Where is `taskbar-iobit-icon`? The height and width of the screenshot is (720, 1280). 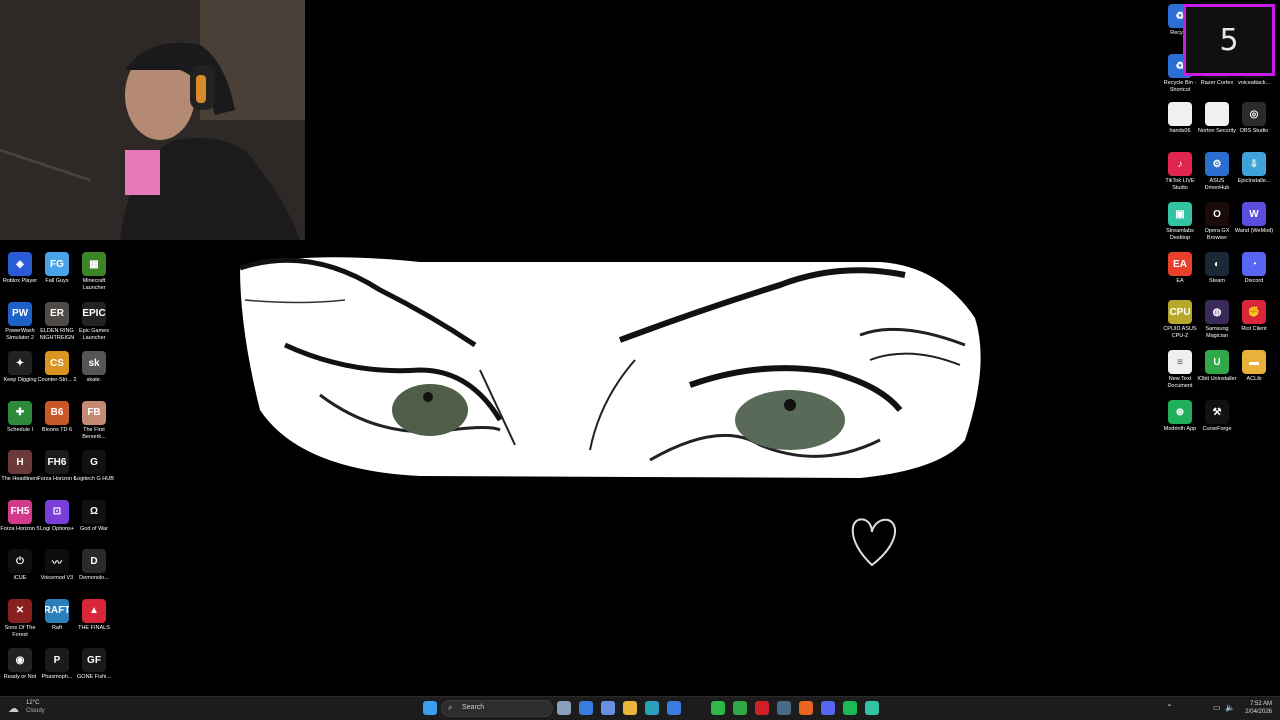 taskbar-iobit-icon is located at coordinates (740, 708).